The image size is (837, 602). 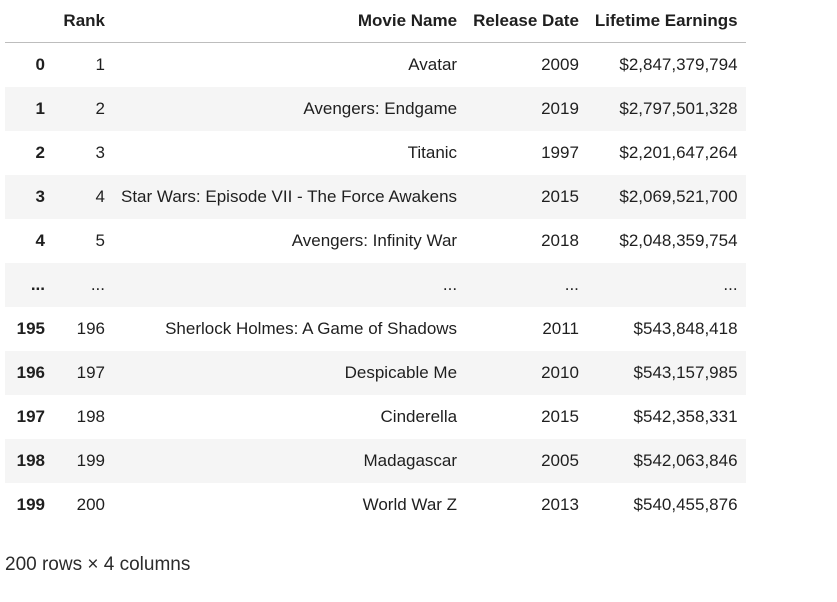 What do you see at coordinates (100, 152) in the screenshot?
I see `rank-cell: 3` at bounding box center [100, 152].